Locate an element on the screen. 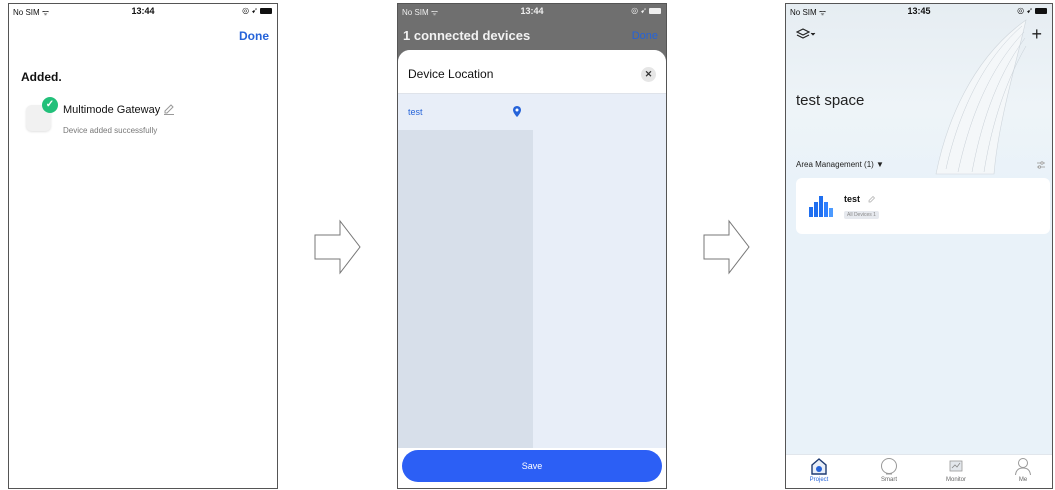  monitor-icon is located at coordinates (956, 466).